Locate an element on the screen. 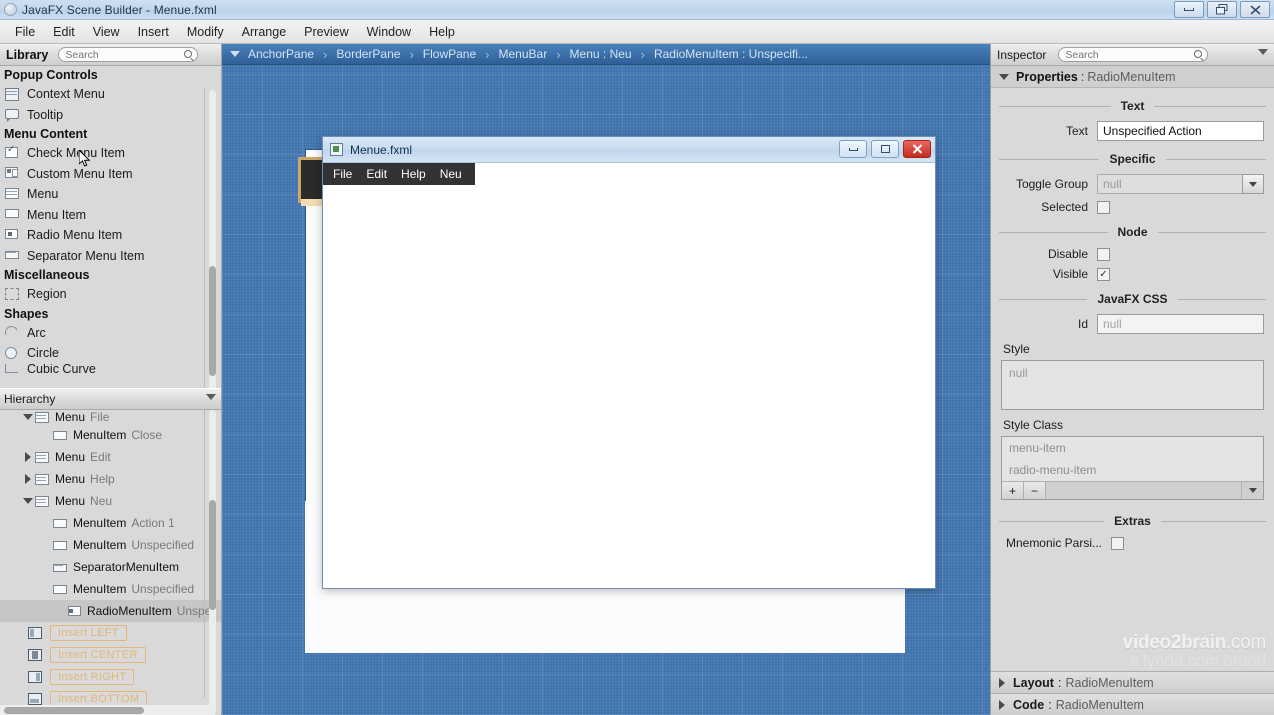 This screenshot has width=1274, height=715. library-item-region: Region is located at coordinates (110, 294).